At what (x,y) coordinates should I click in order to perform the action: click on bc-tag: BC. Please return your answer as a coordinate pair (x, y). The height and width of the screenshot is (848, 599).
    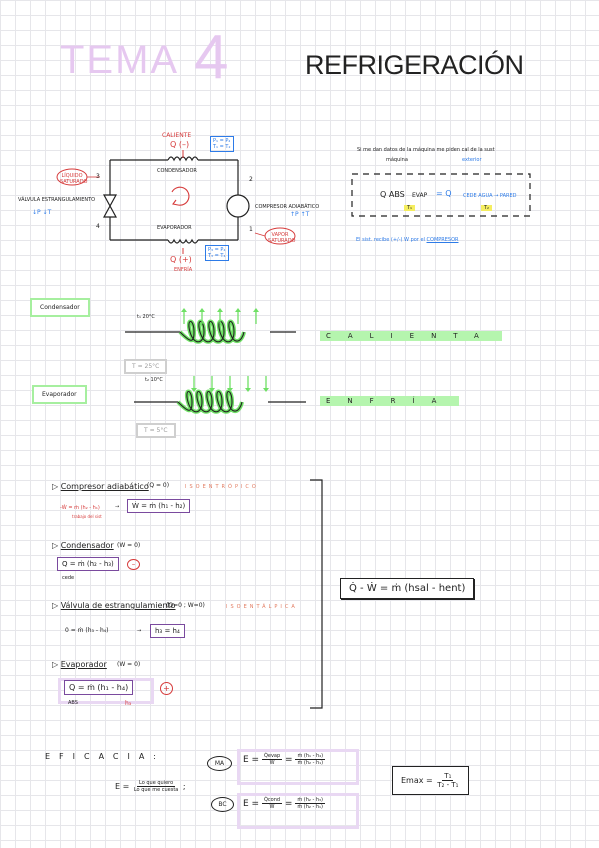
    Looking at the image, I should click on (222, 804).